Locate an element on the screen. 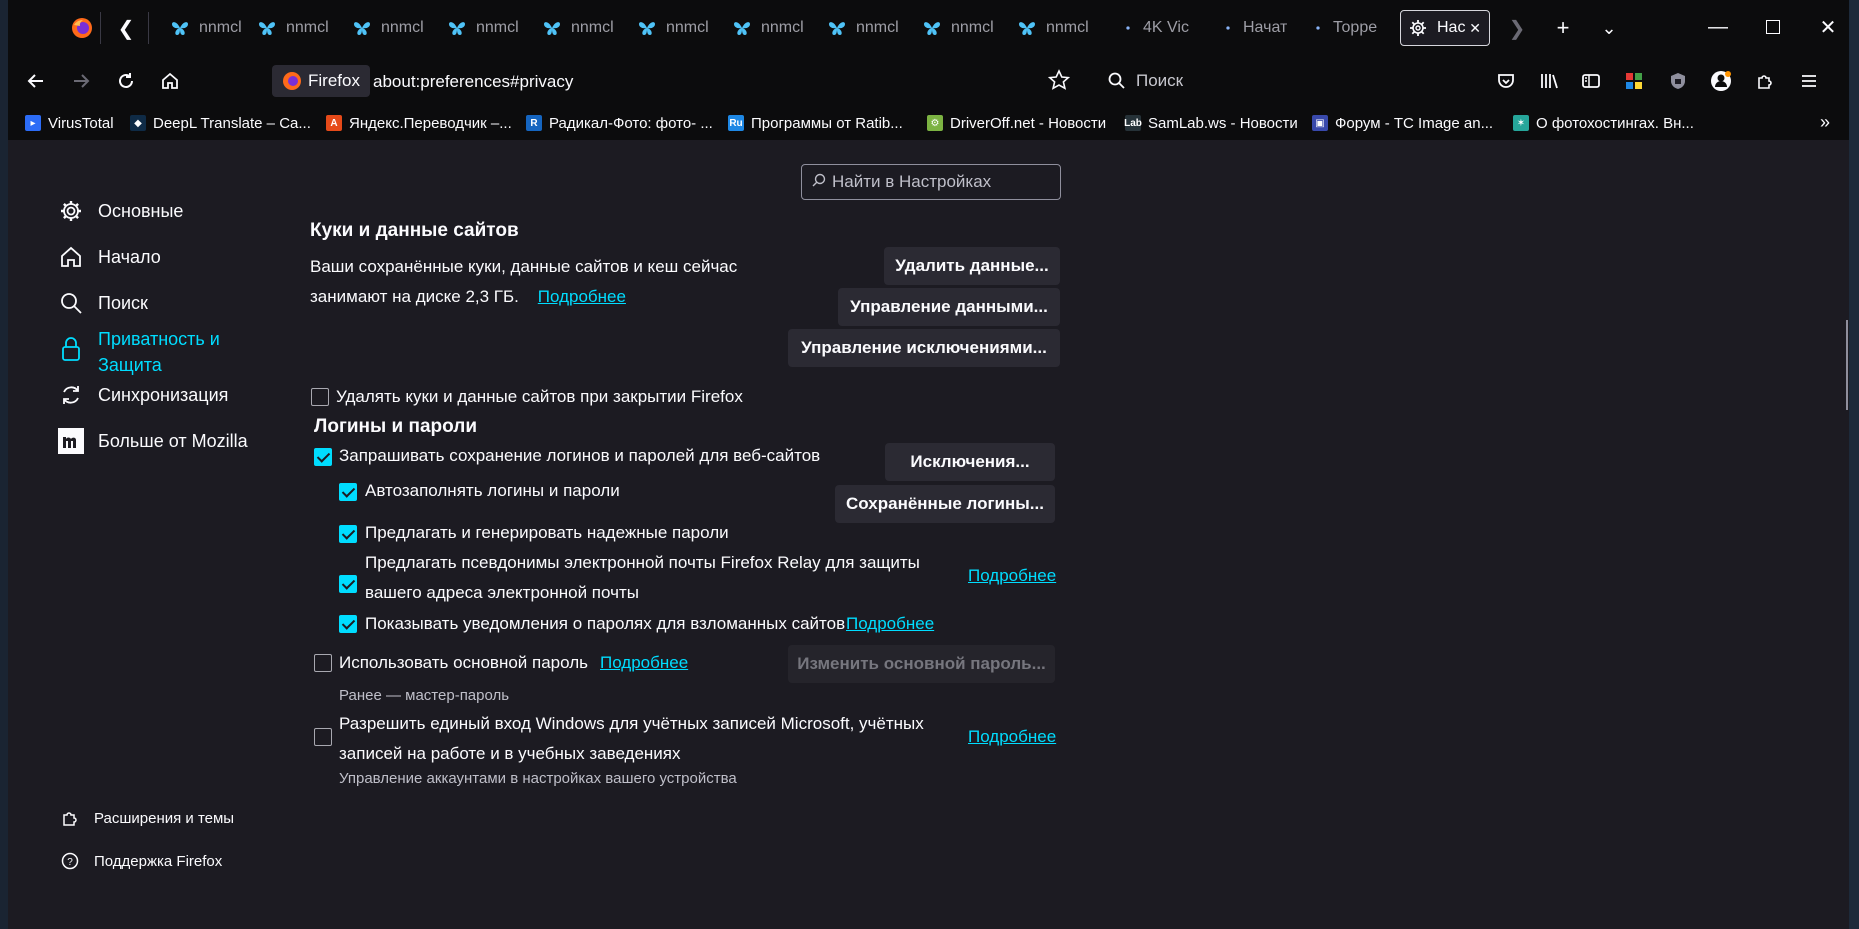  category-general: Основные is located at coordinates (120, 211).